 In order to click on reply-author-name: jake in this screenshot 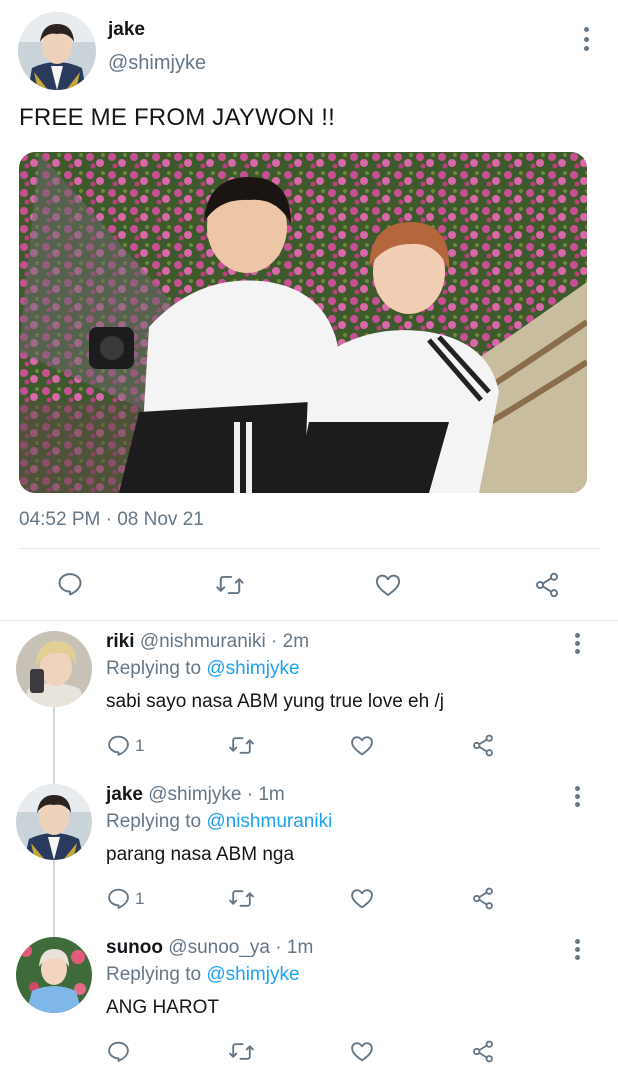, I will do `click(124, 794)`.